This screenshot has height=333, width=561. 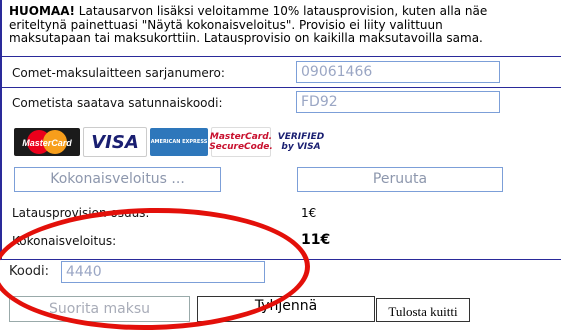 I want to click on total-label: Kokonaisveloitus:, so click(x=64, y=241).